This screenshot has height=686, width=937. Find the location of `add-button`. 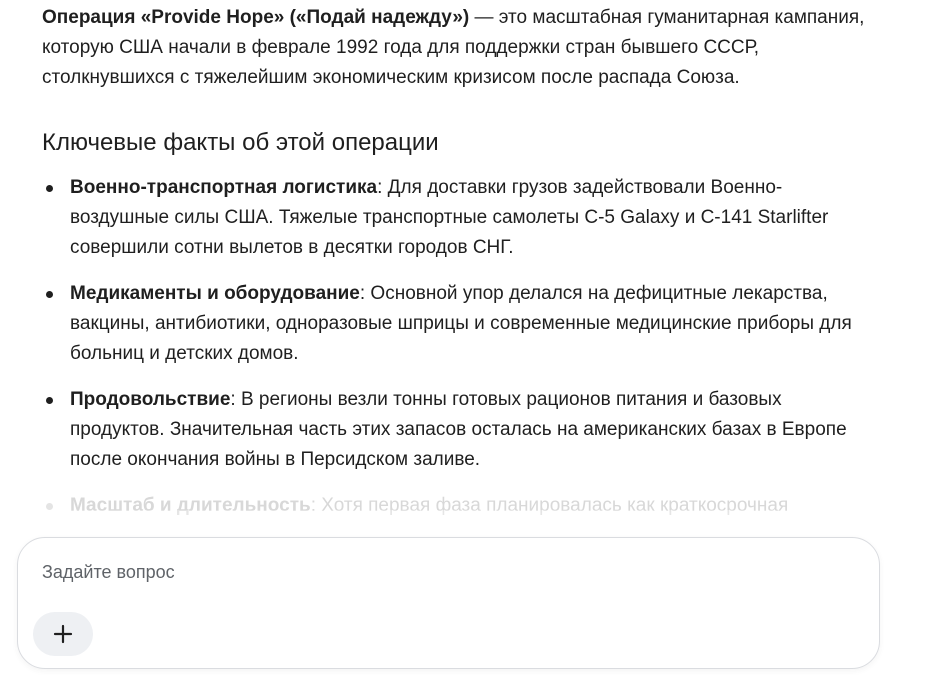

add-button is located at coordinates (63, 634).